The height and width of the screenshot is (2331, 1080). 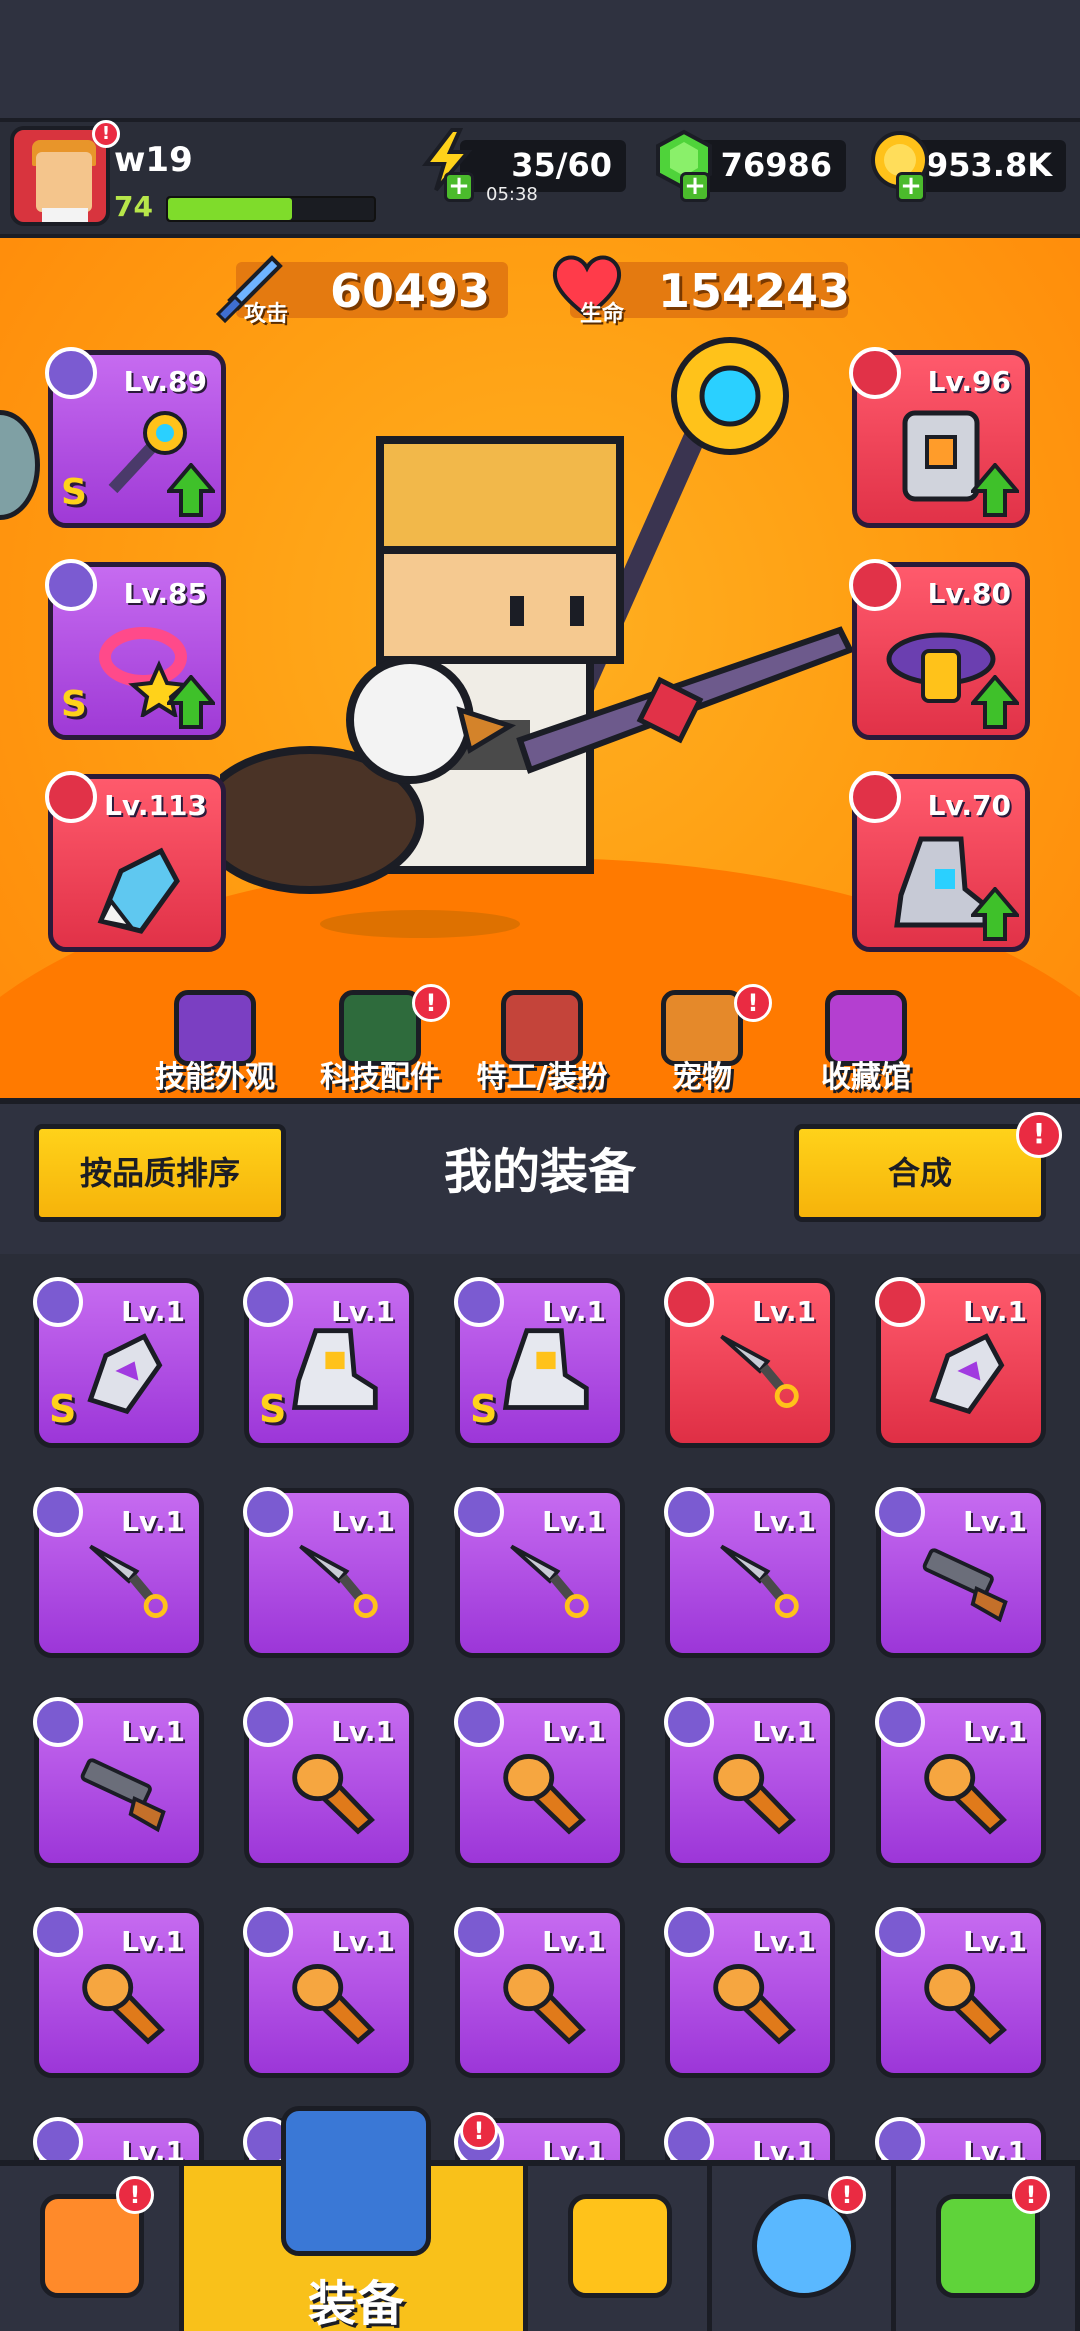 I want to click on missions-nav-button, so click(x=620, y=2248).